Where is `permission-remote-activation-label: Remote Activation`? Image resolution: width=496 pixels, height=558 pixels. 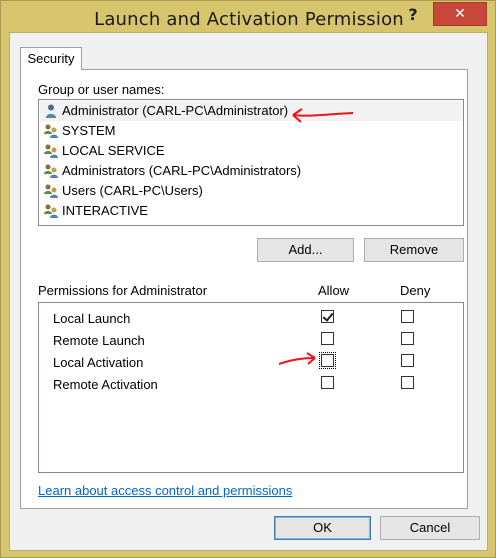 permission-remote-activation-label: Remote Activation is located at coordinates (105, 384).